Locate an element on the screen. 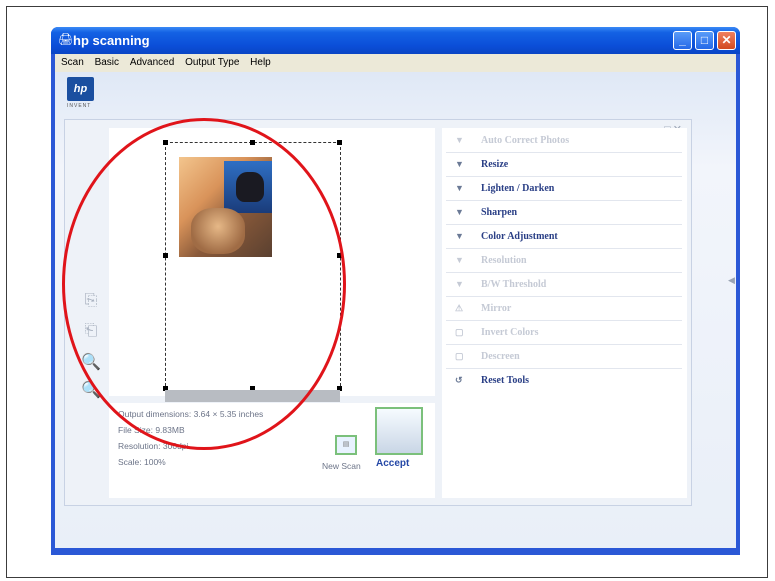  rotate-right-icon: ⎗ is located at coordinates (91, 333).